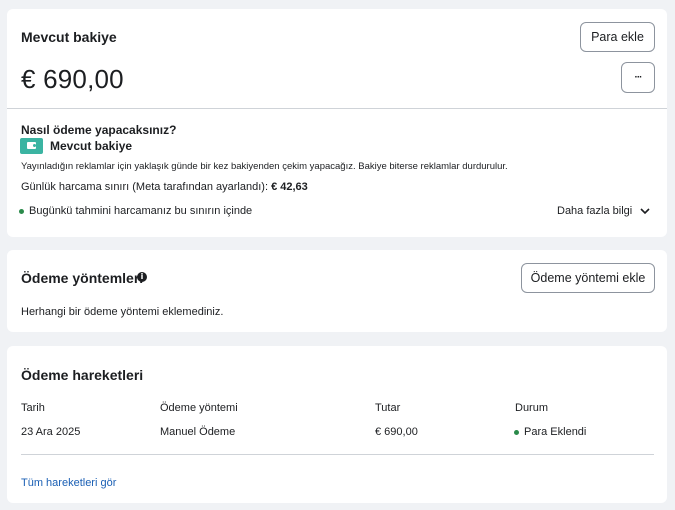  I want to click on column-header-method: Ödeme yöntemi, so click(199, 408).